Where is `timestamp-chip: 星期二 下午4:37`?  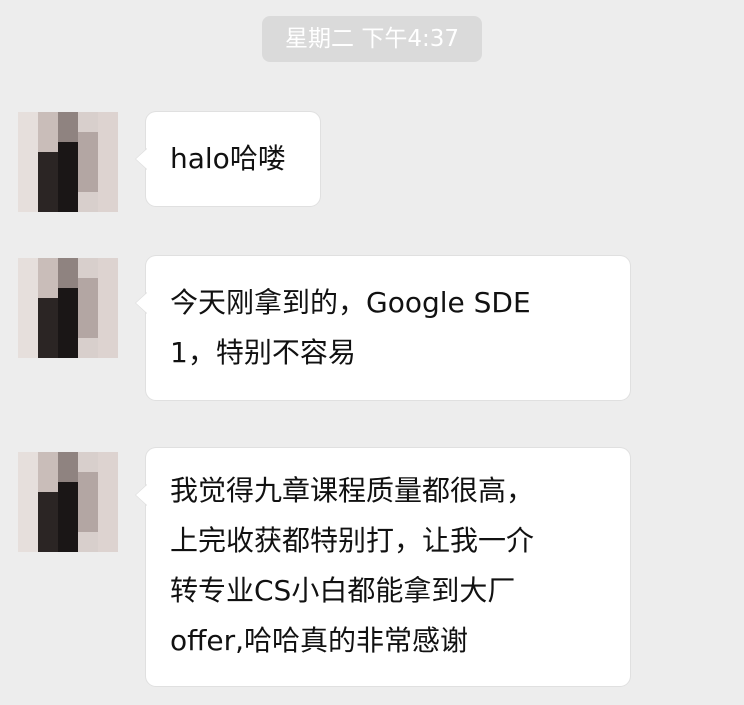 timestamp-chip: 星期二 下午4:37 is located at coordinates (372, 39).